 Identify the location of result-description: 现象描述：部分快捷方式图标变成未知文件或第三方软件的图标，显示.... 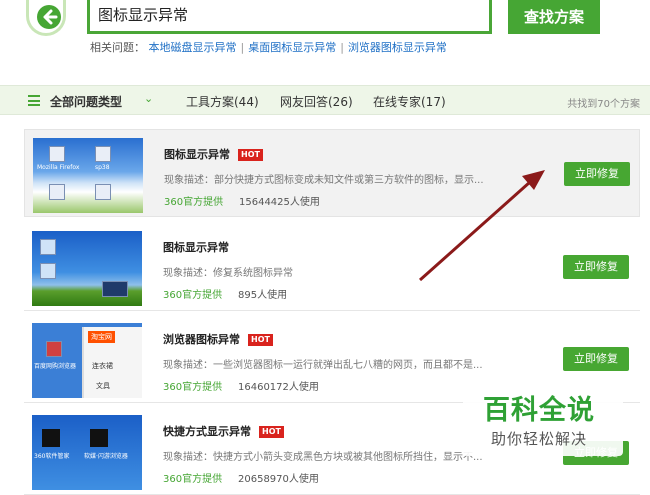
(324, 180).